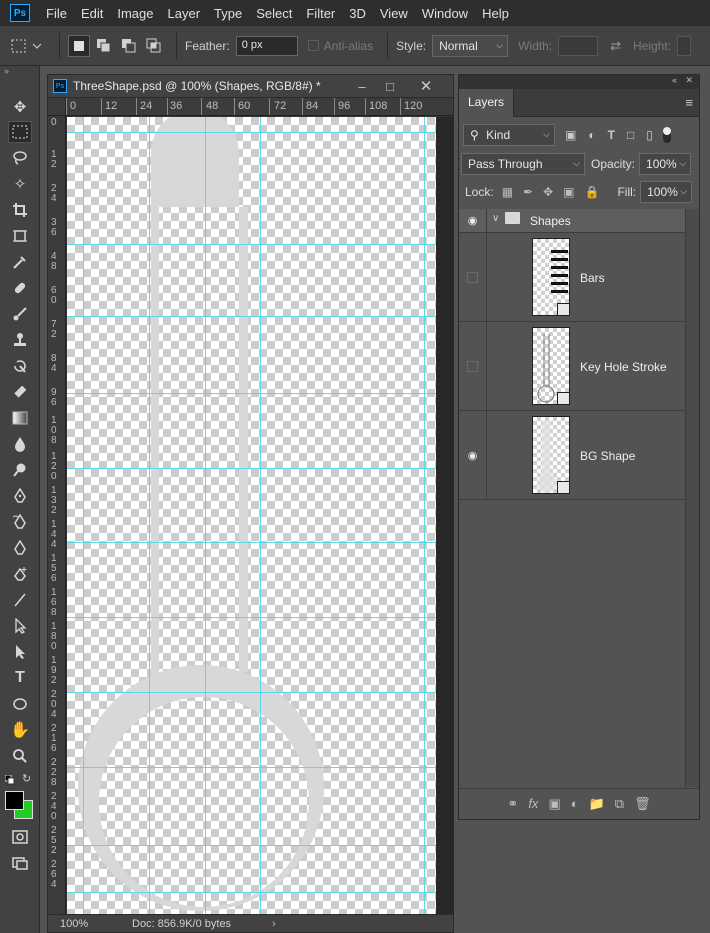 The image size is (710, 933). Describe the element at coordinates (20, 262) in the screenshot. I see `eyedropper-tool-icon` at that location.